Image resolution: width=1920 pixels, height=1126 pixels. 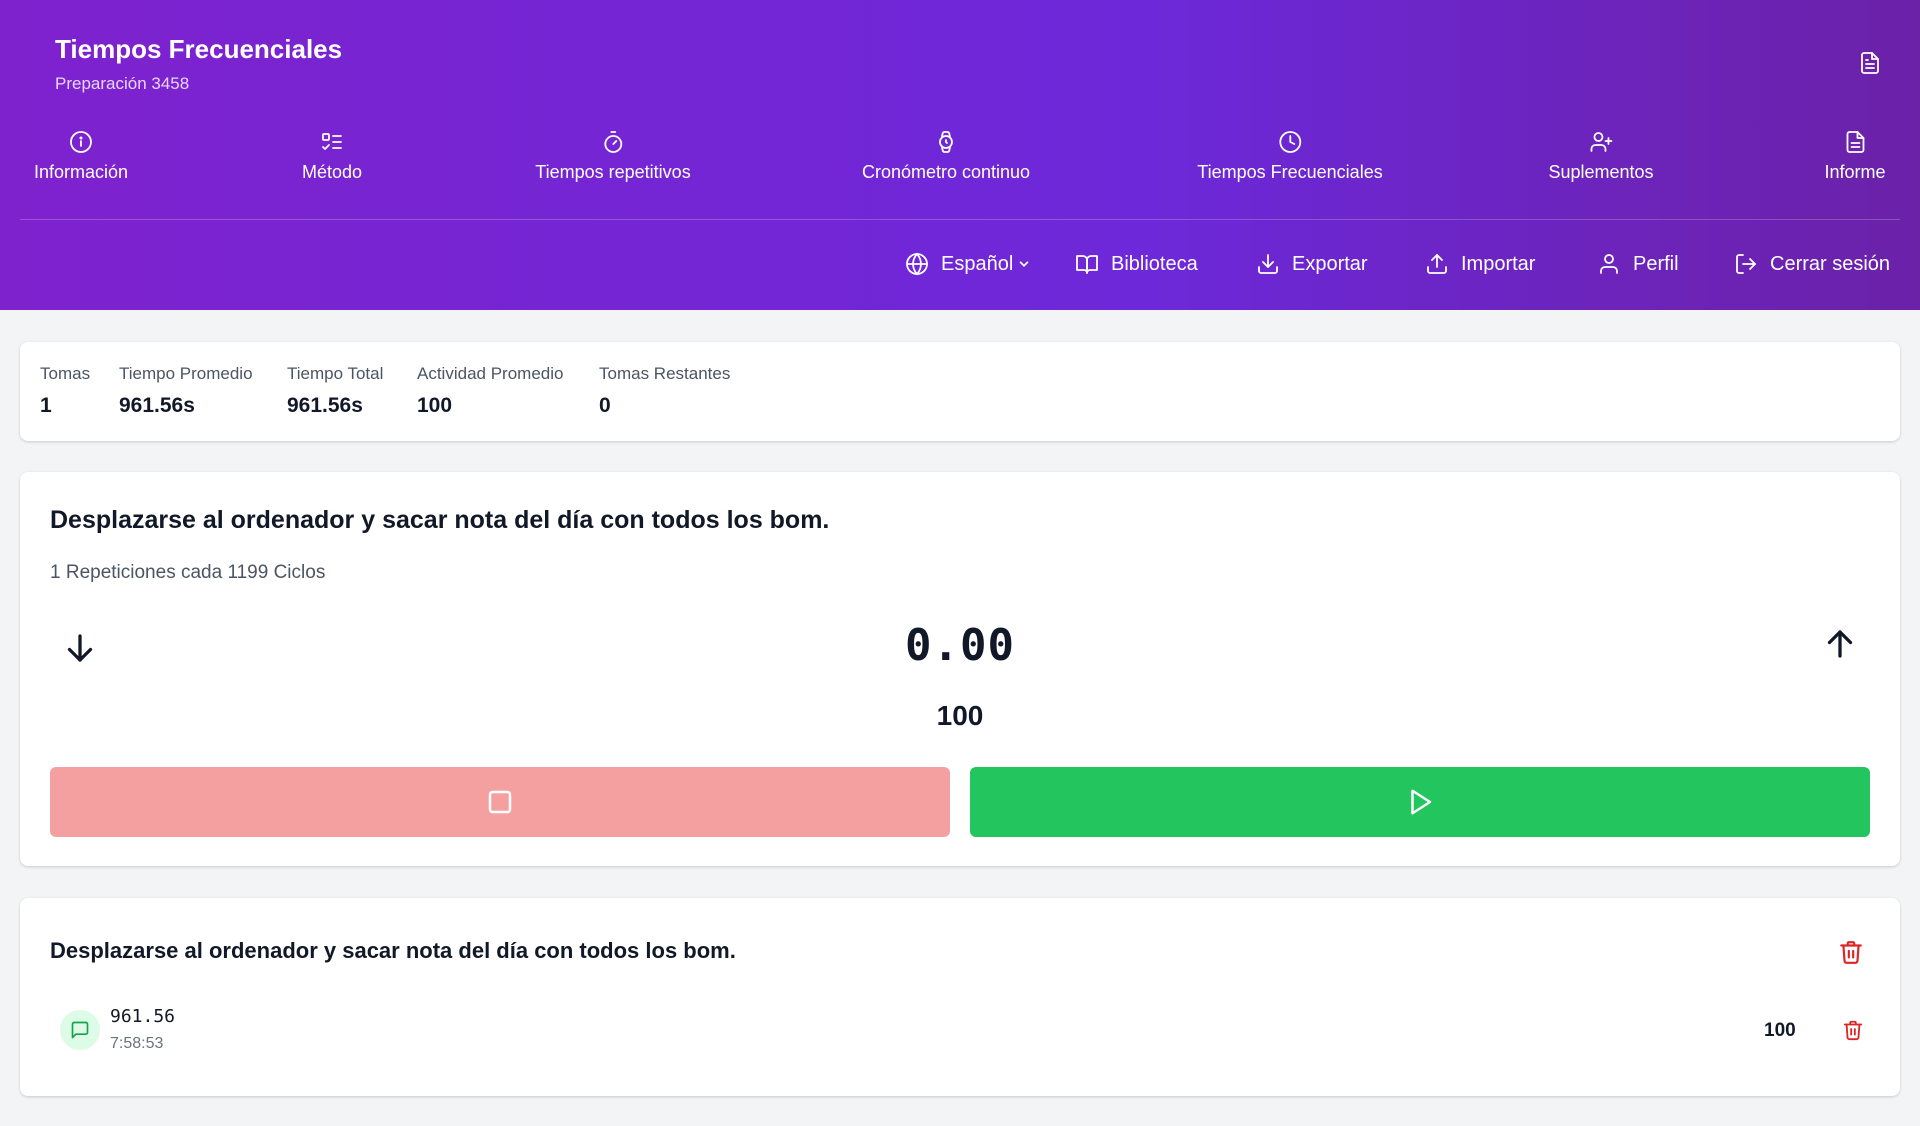 I want to click on language-label: Español, so click(x=977, y=263).